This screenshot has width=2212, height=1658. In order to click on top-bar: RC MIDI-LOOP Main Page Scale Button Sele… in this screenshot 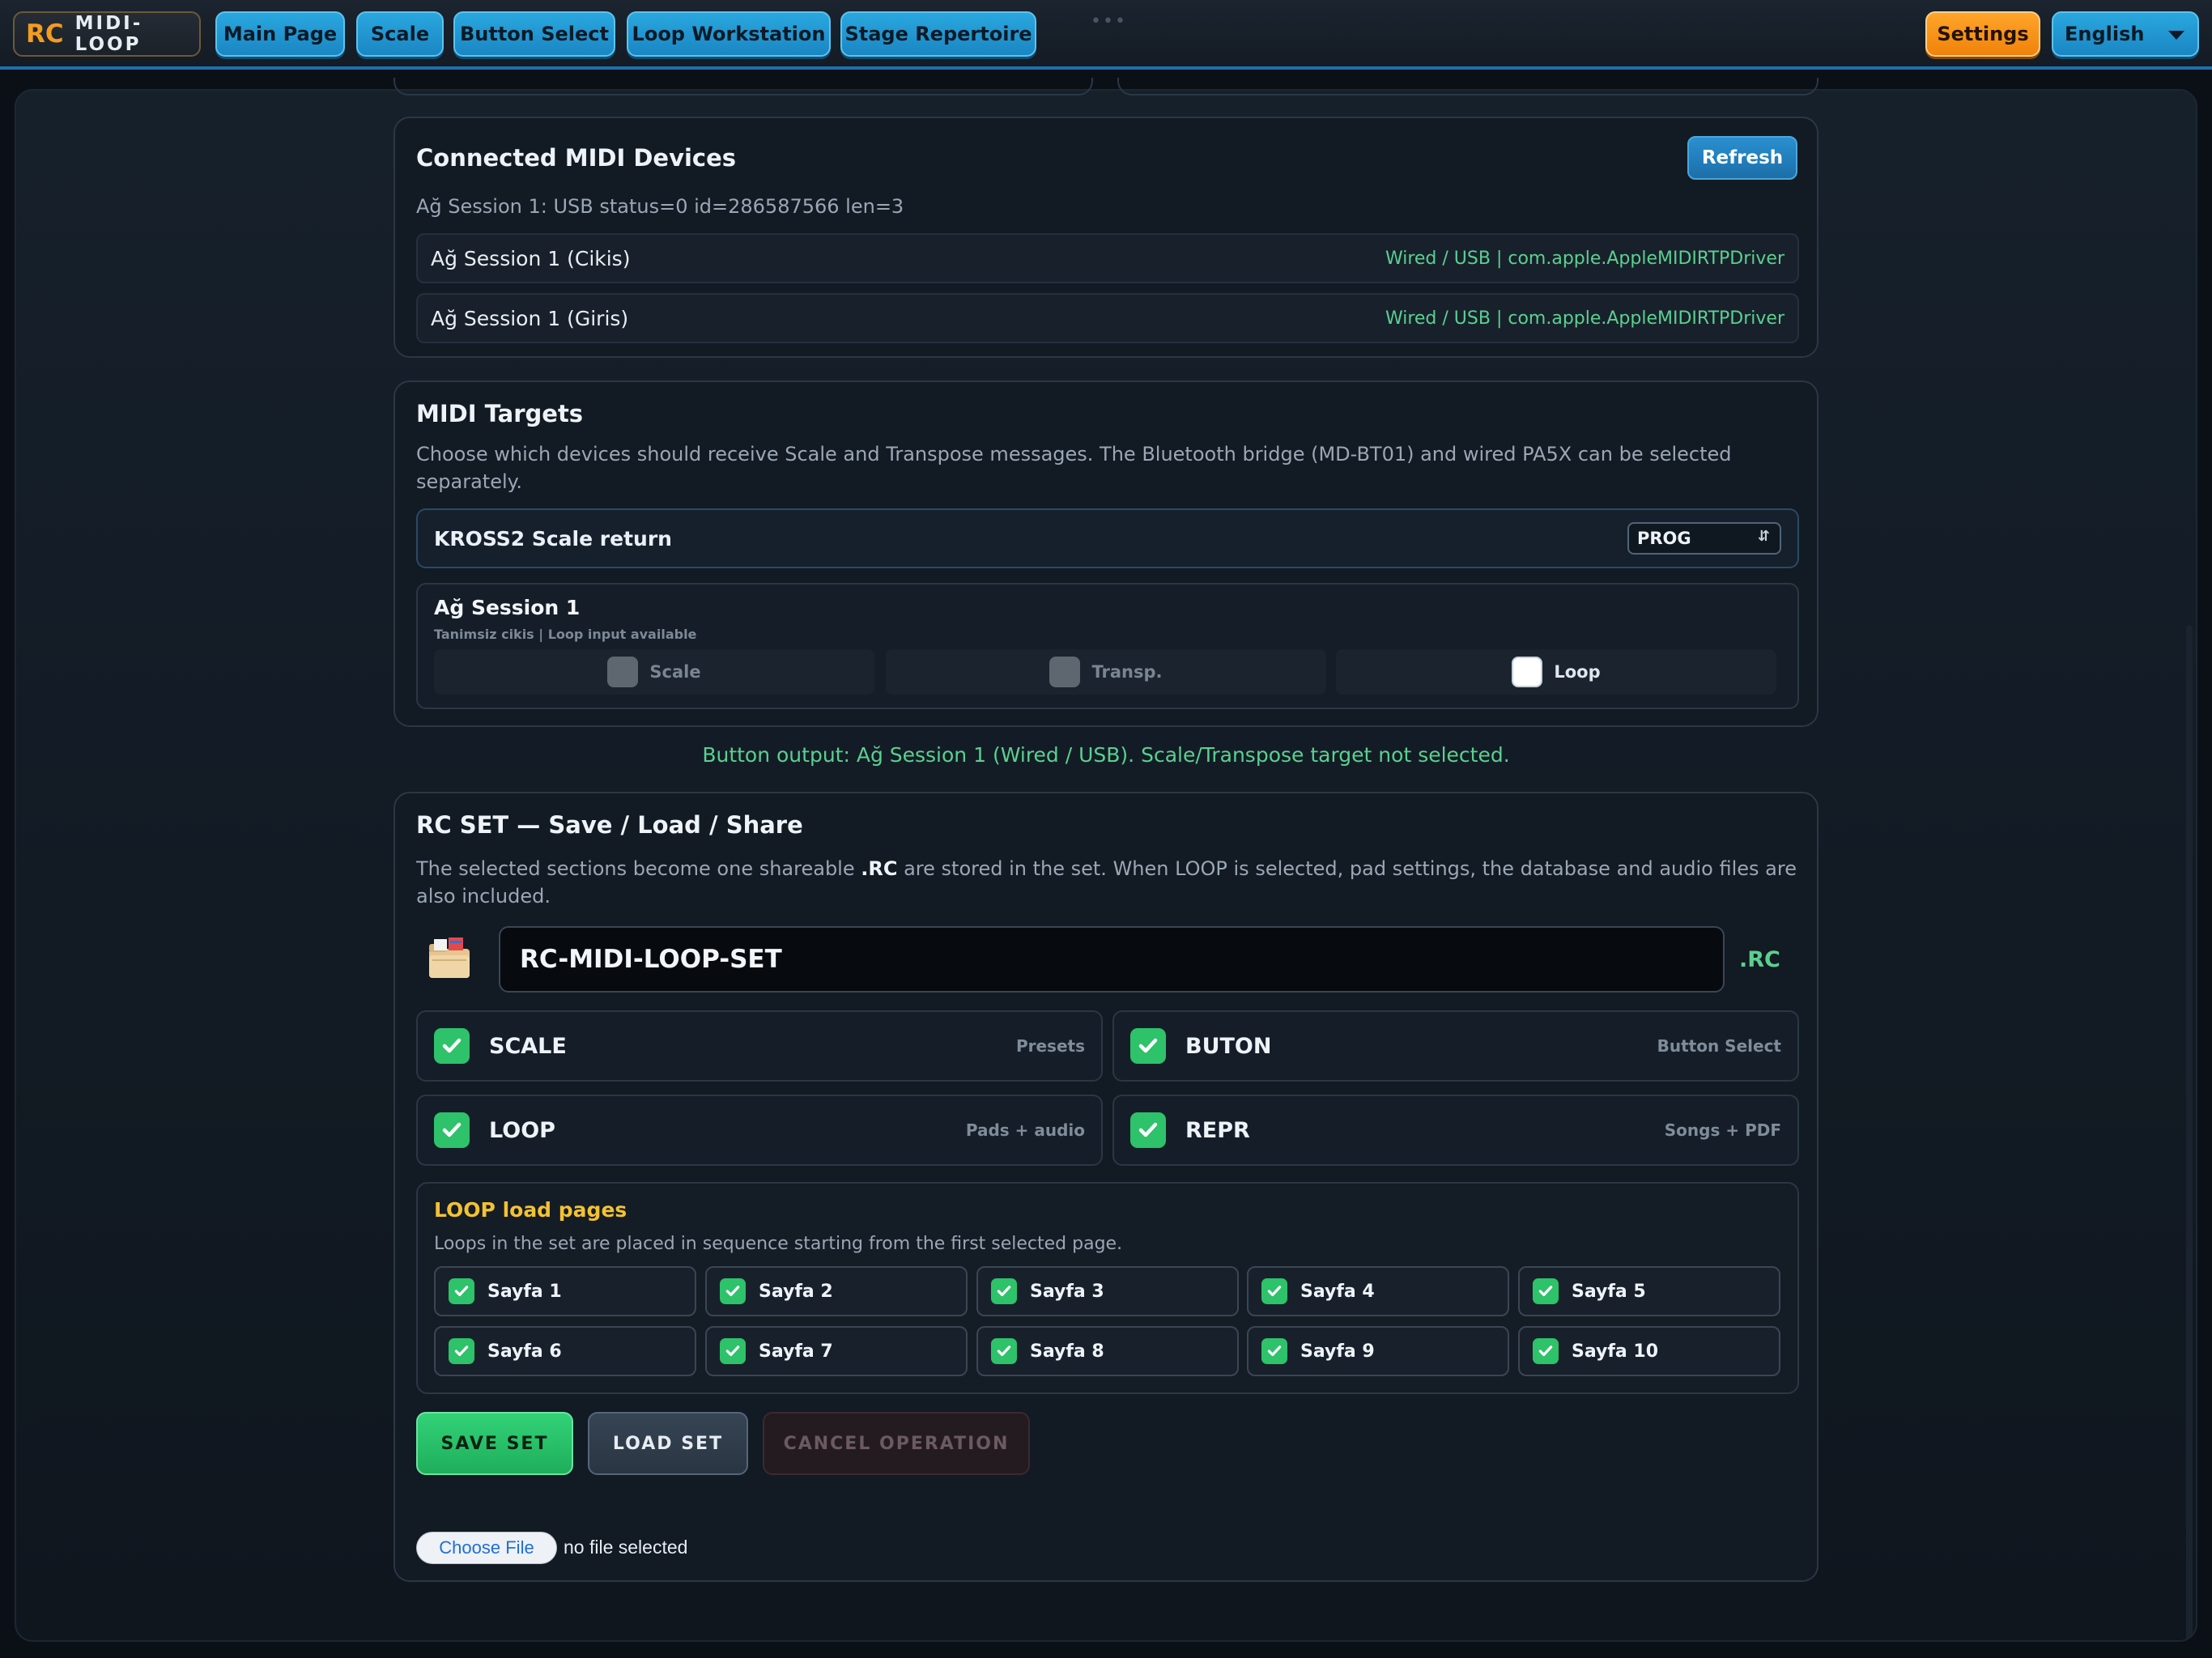, I will do `click(1106, 35)`.